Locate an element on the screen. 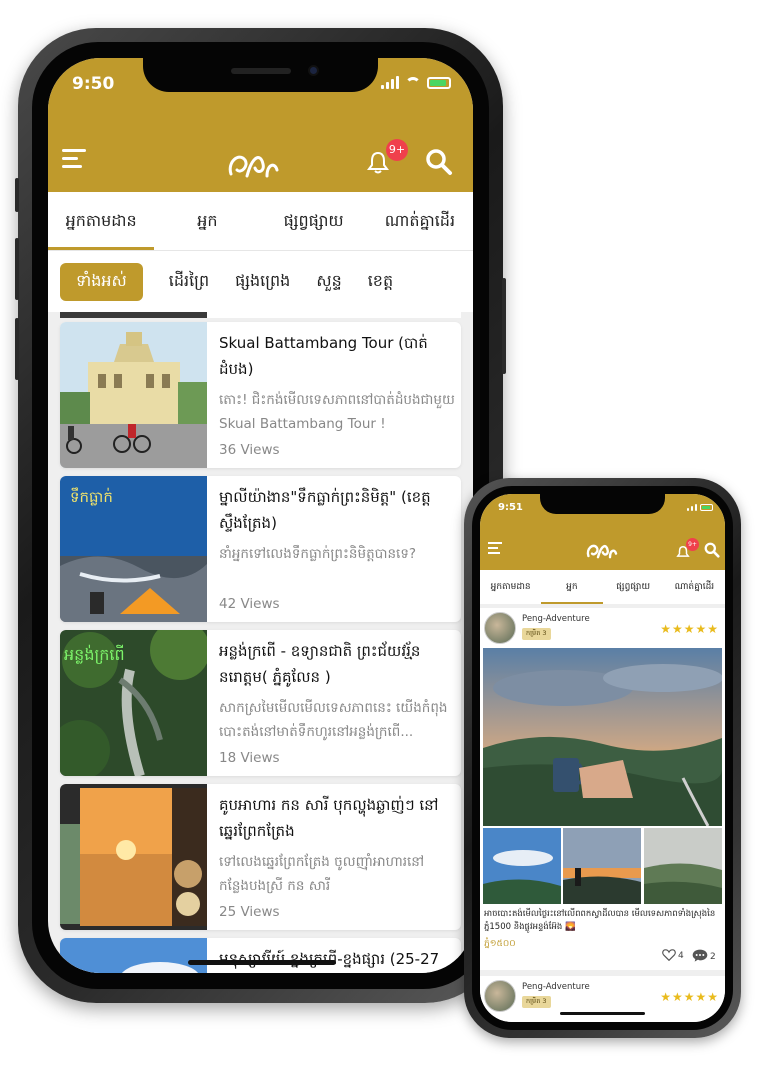 The height and width of the screenshot is (1066, 757). volume-up-button is located at coordinates (17, 269).